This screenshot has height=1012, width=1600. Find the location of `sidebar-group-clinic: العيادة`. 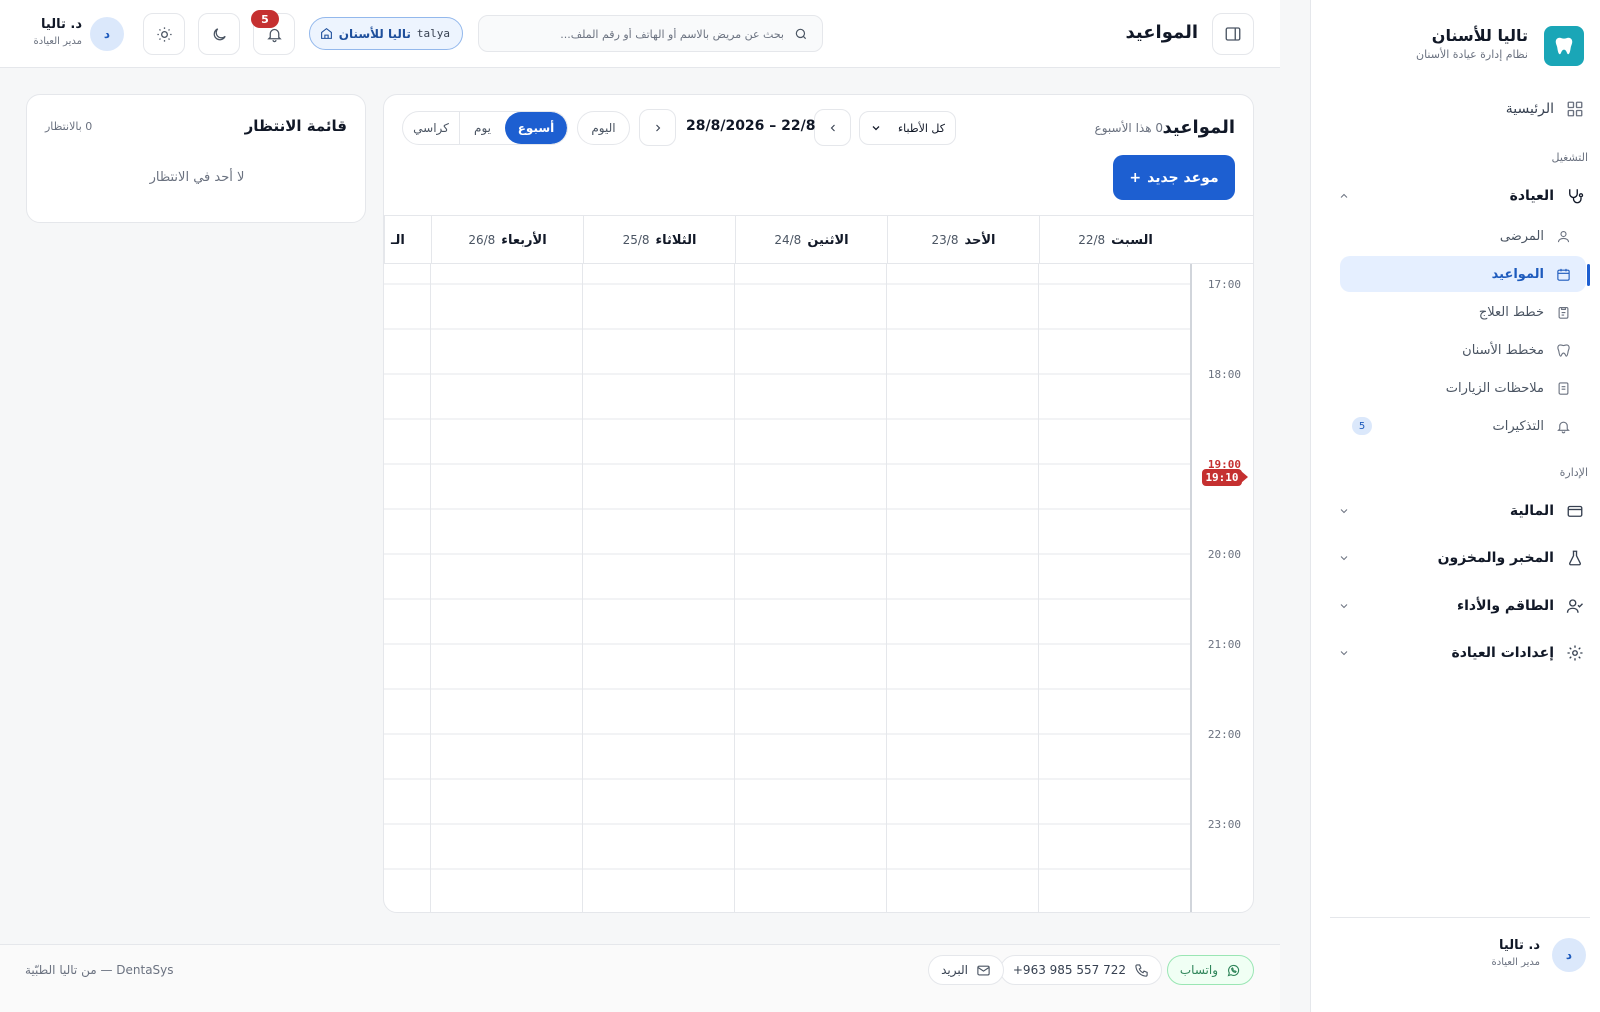

sidebar-group-clinic: العيادة is located at coordinates (1456, 196).